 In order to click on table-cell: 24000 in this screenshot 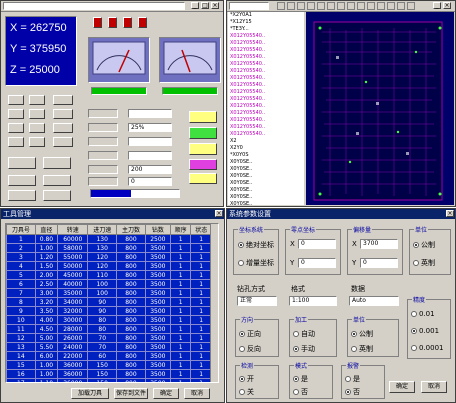, I will do `click(73, 347)`.